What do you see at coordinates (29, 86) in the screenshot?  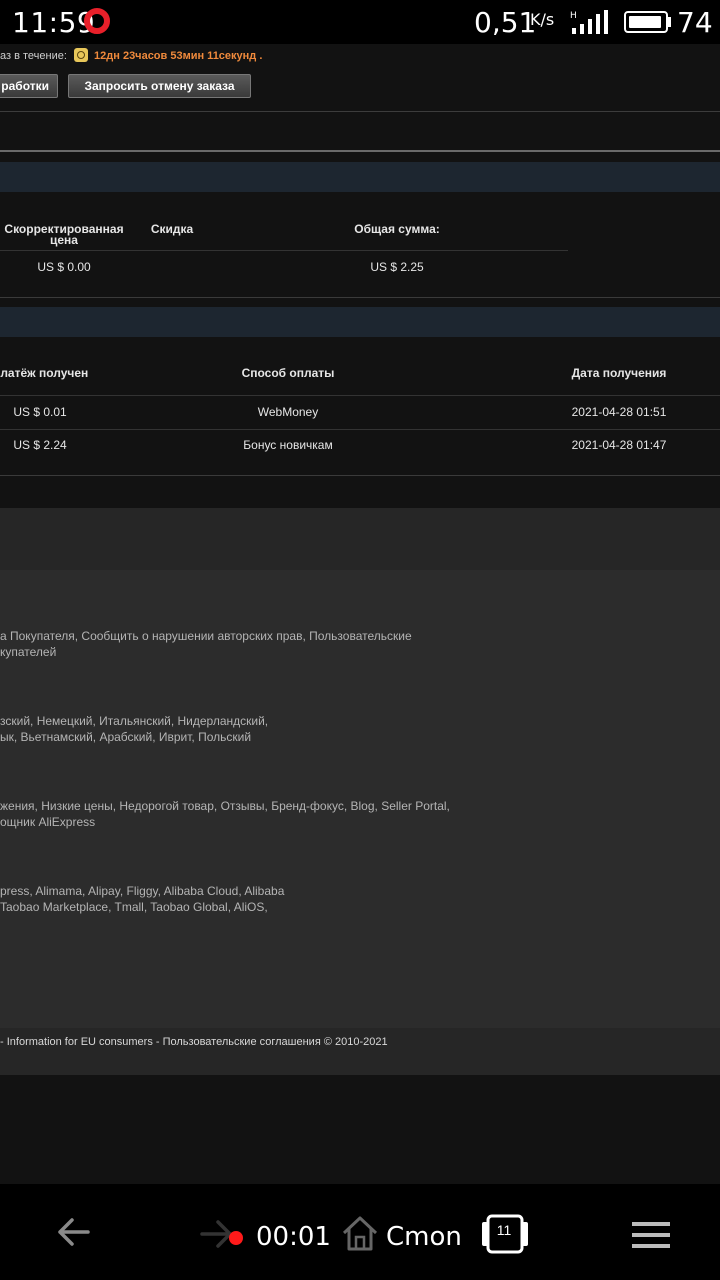 I see `extend-processing-button: работки` at bounding box center [29, 86].